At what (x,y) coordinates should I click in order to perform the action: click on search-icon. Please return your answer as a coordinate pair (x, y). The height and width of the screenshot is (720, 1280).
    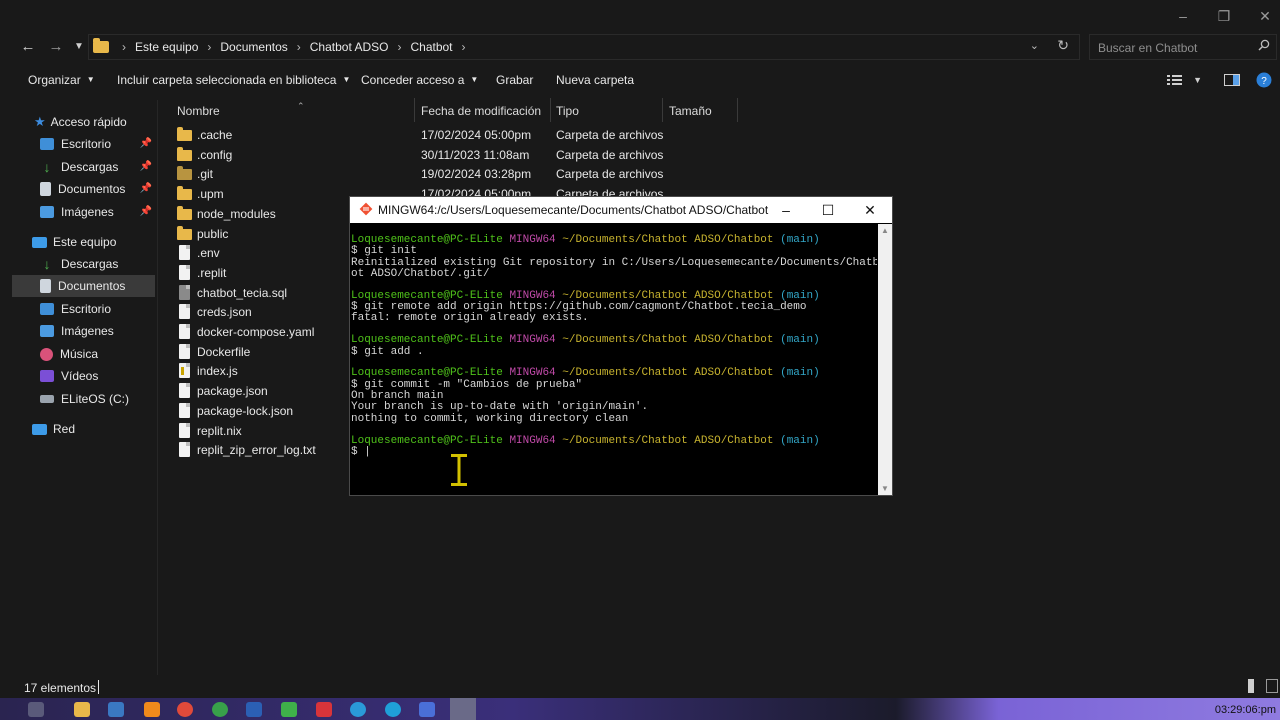
    Looking at the image, I should click on (1264, 45).